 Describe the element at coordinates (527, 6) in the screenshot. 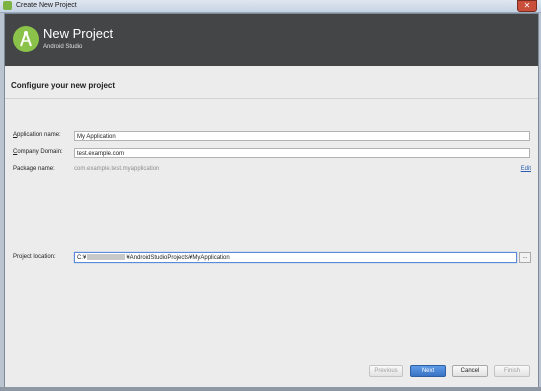

I see `close-icon: ✕` at that location.